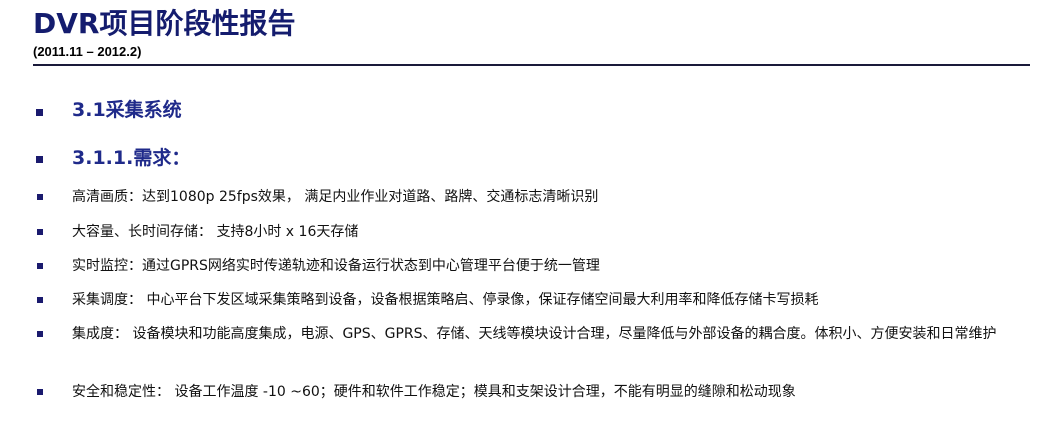 The height and width of the screenshot is (445, 1047). I want to click on date-range: (2011.11 – 2012.2), so click(87, 51).